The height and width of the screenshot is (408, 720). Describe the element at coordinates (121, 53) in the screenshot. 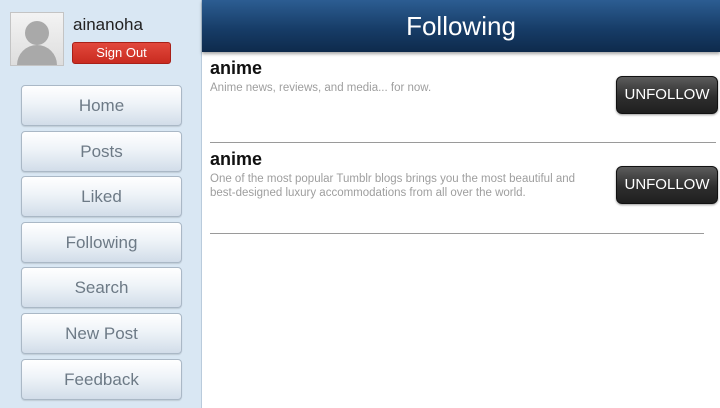

I see `sign-out-button: Sign Out` at that location.